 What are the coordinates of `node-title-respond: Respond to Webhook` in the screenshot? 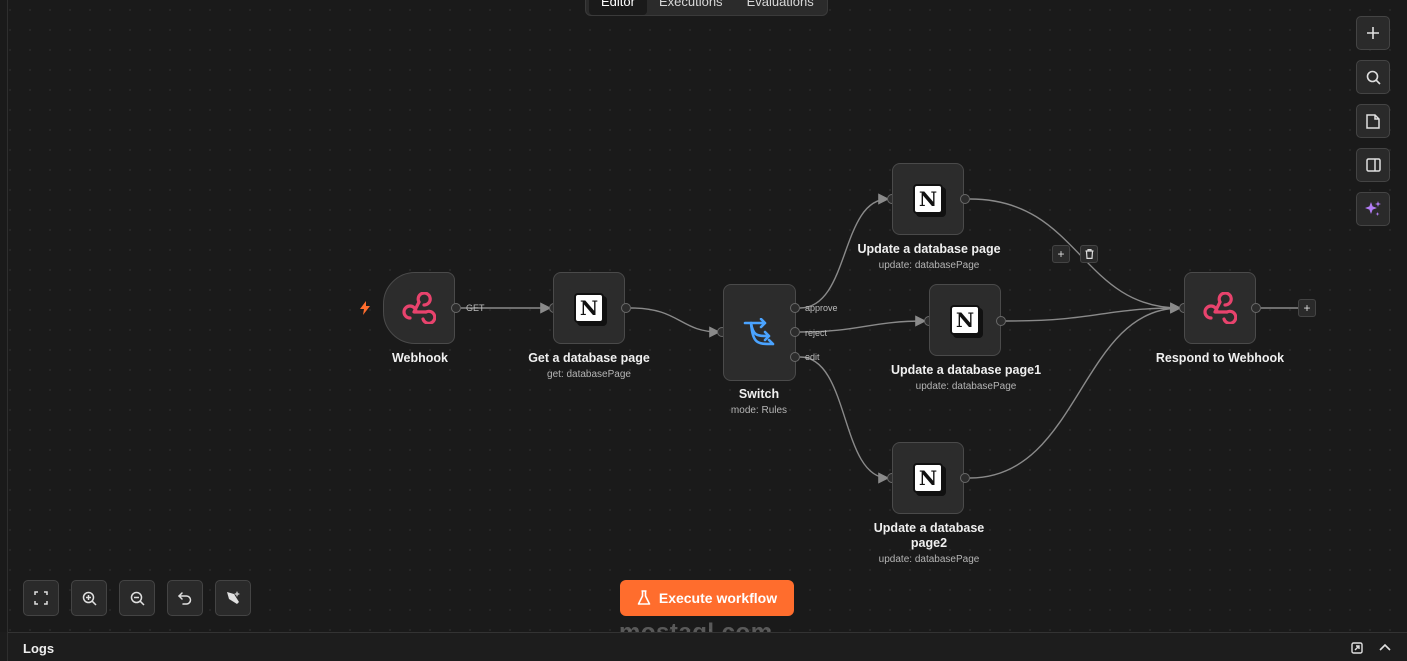 It's located at (1220, 358).